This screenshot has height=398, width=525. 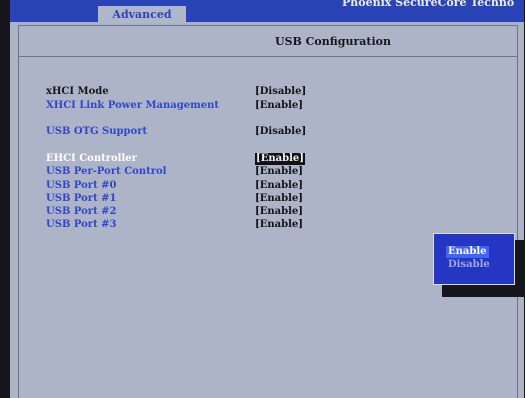 I want to click on setting-value-usb-port-2: [Enable], so click(x=279, y=212).